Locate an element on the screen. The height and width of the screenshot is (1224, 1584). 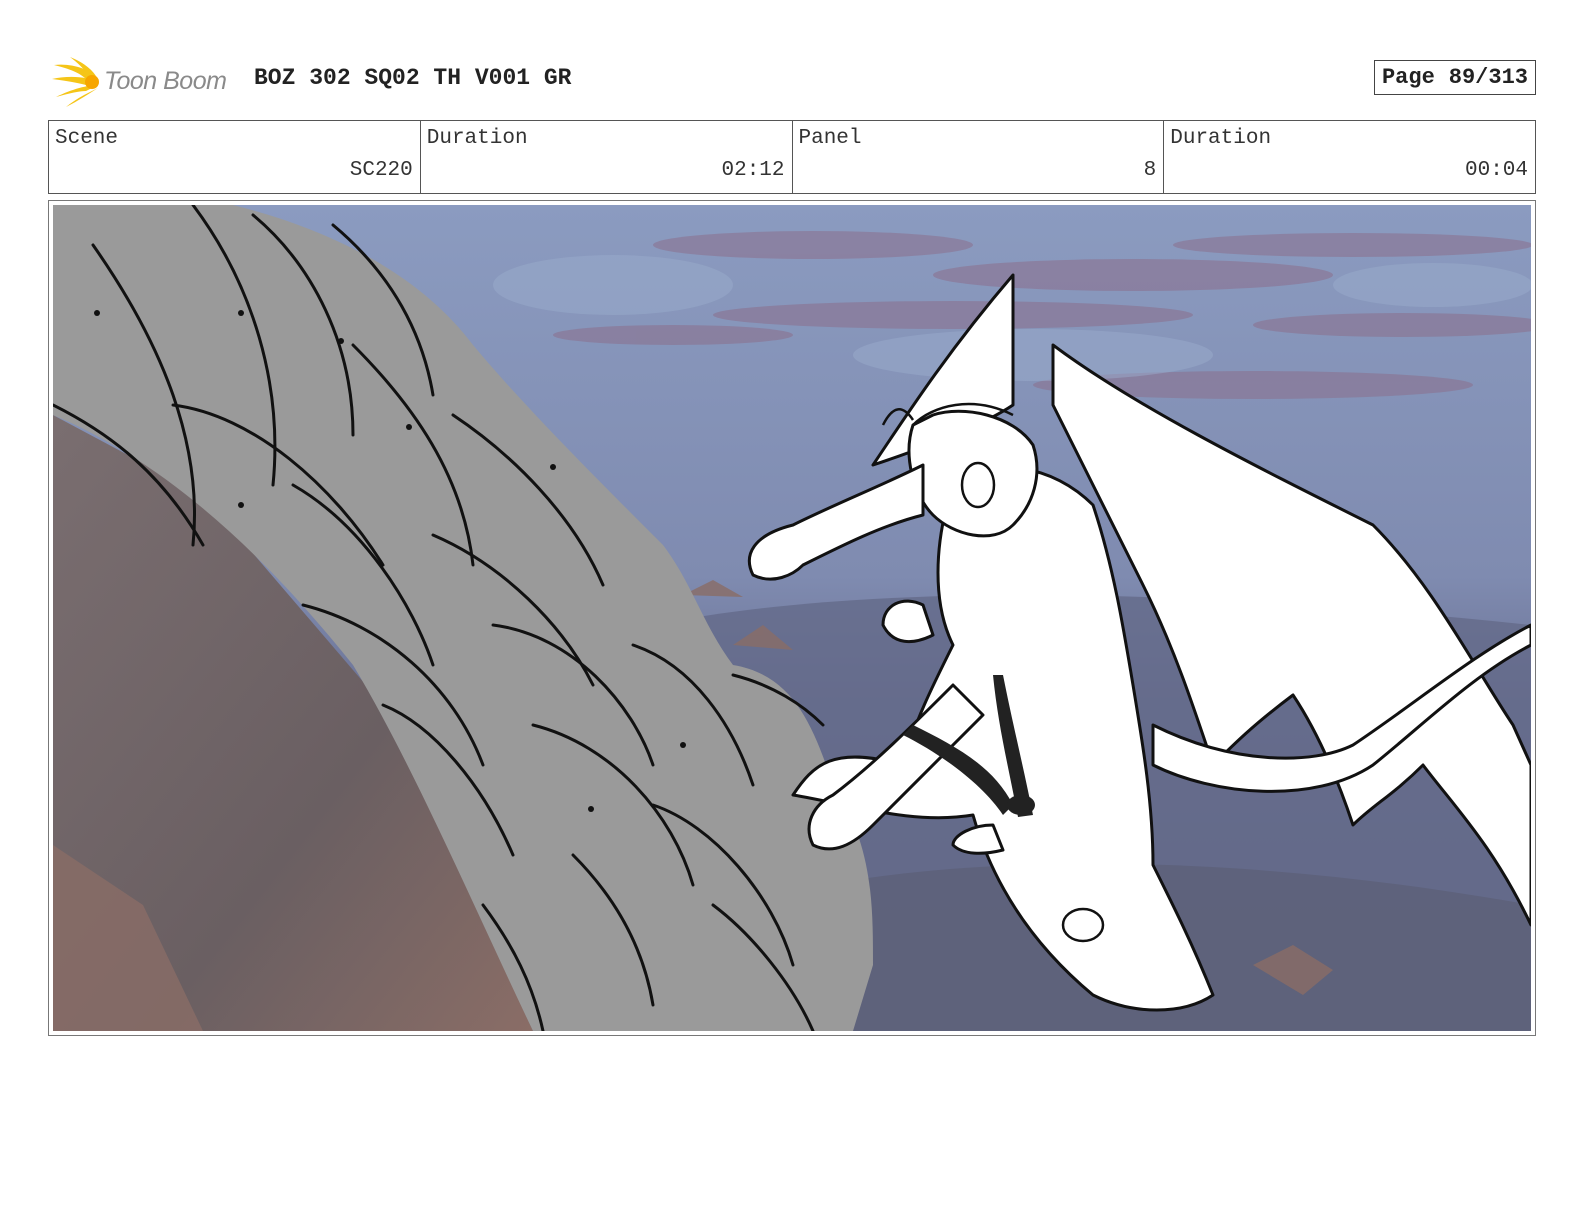
sun-burst-icon is located at coordinates (75, 82).